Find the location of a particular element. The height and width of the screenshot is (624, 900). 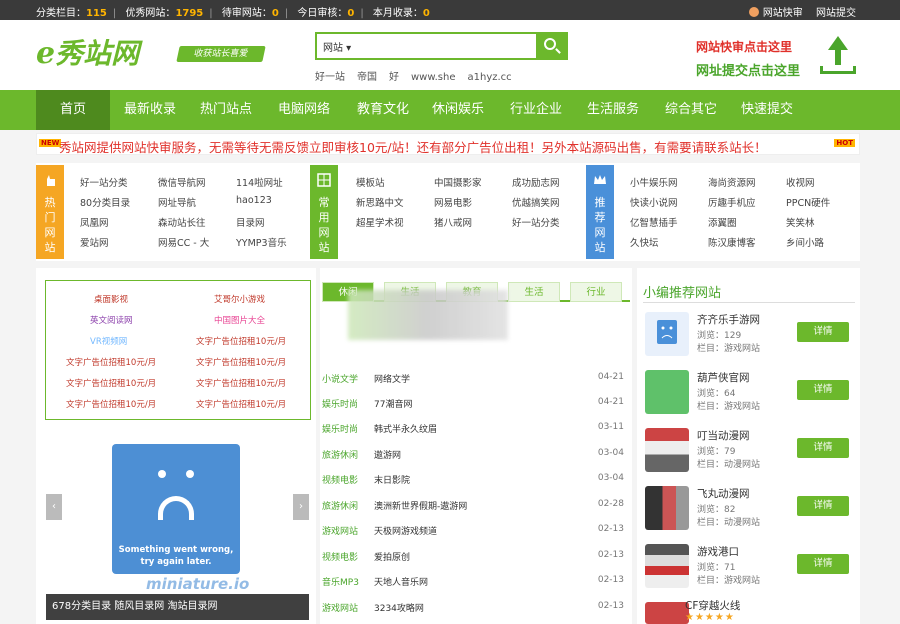

nav-hot: 热门站点 is located at coordinates (226, 110).